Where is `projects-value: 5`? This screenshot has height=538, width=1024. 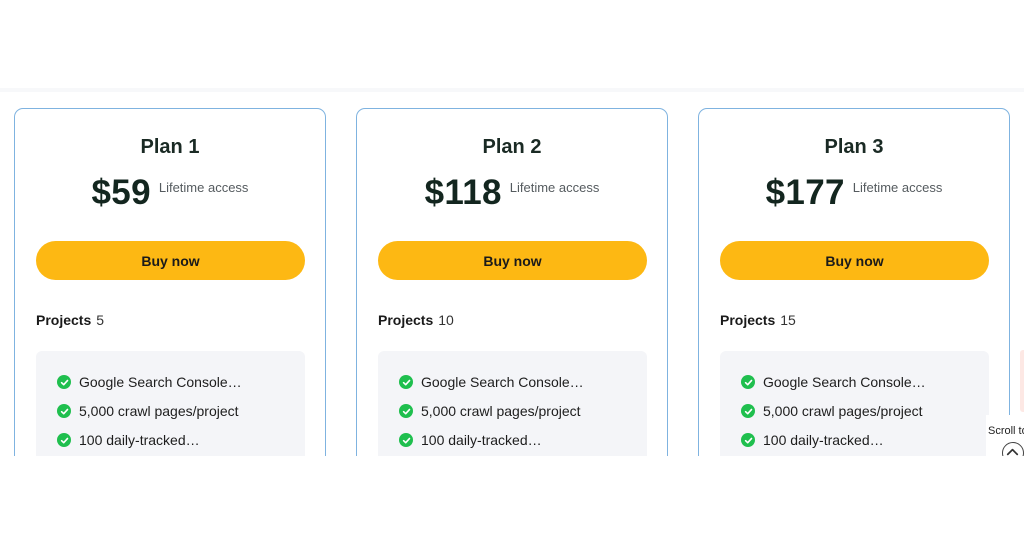 projects-value: 5 is located at coordinates (100, 320).